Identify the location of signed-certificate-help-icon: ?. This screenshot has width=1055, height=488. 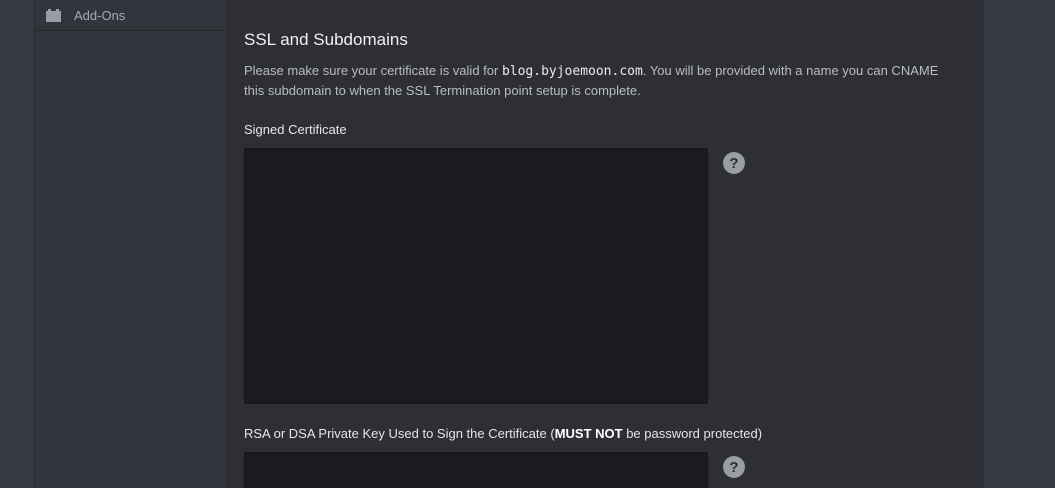
(734, 163).